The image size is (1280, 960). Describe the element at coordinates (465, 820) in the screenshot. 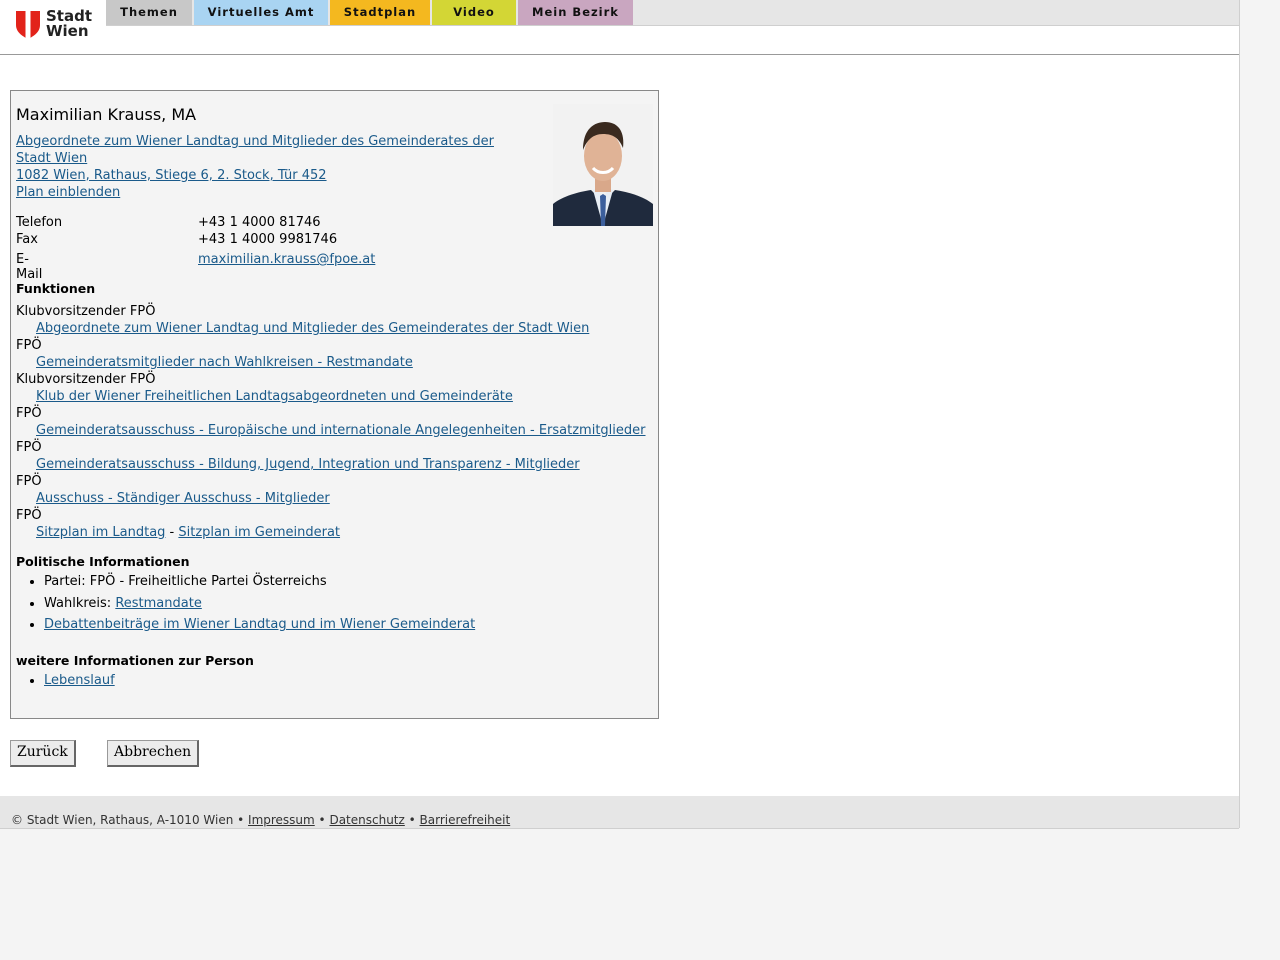

I see `barrierefreiheit-link: Barrierefreiheit` at that location.